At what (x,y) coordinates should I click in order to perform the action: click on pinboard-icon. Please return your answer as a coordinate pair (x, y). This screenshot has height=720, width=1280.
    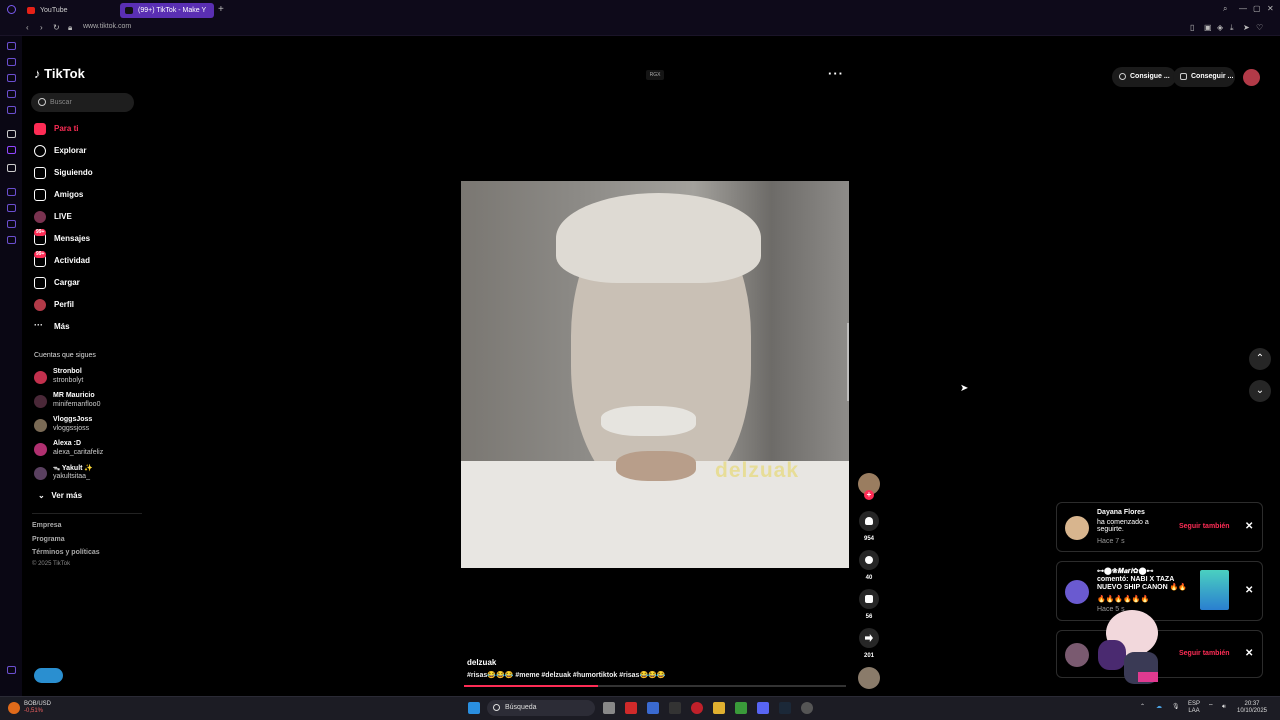
    Looking at the image, I should click on (11, 208).